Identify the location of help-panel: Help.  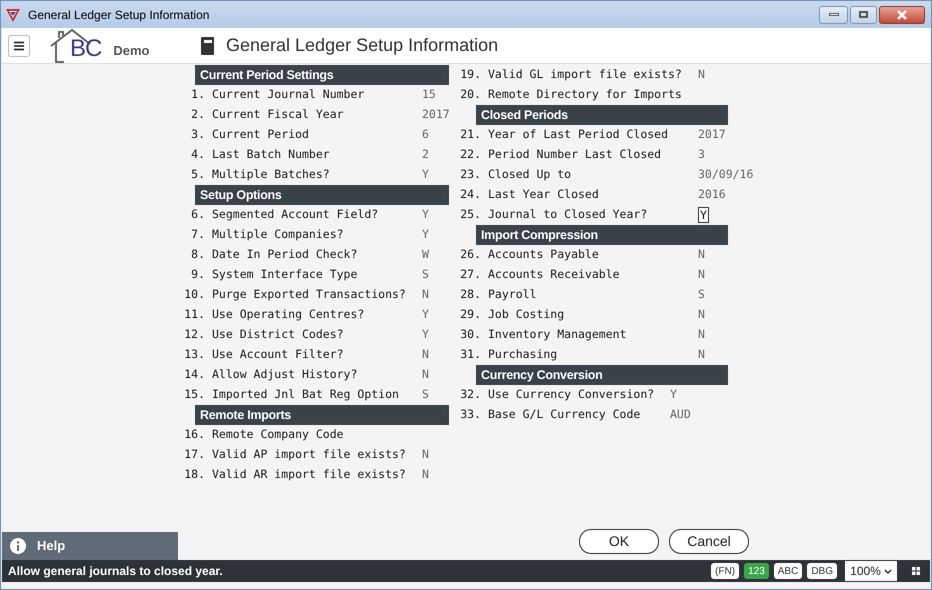
(90, 546).